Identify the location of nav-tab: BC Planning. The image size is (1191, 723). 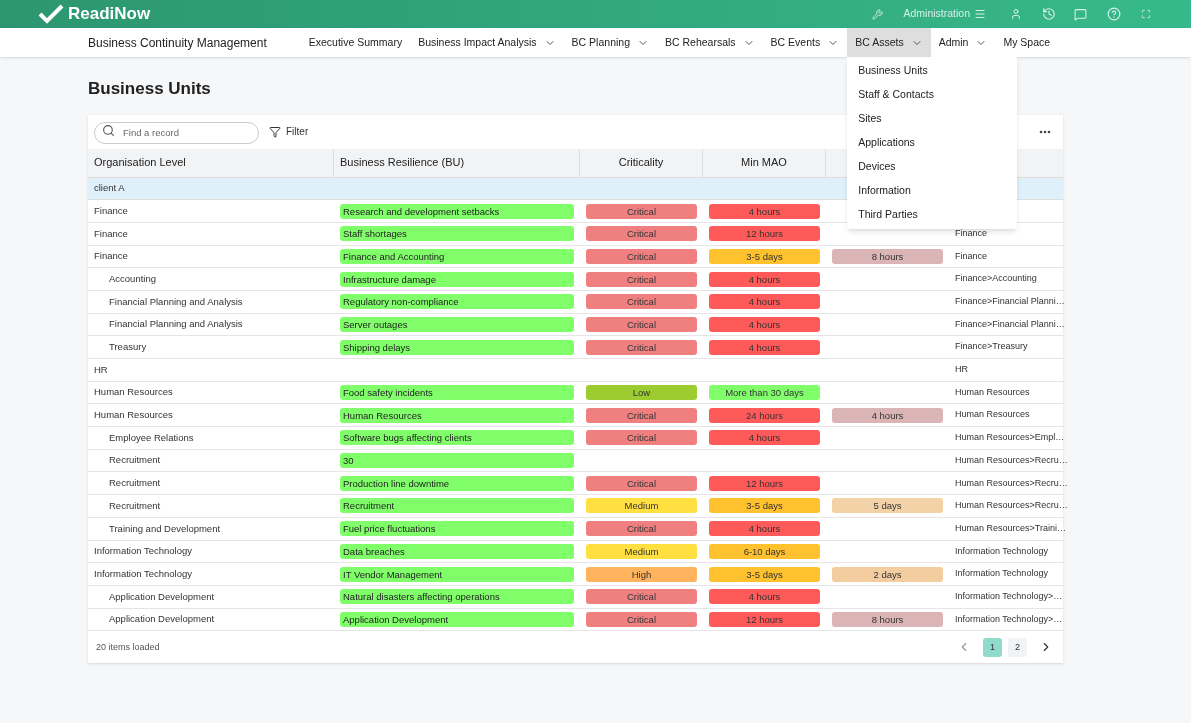
(610, 42).